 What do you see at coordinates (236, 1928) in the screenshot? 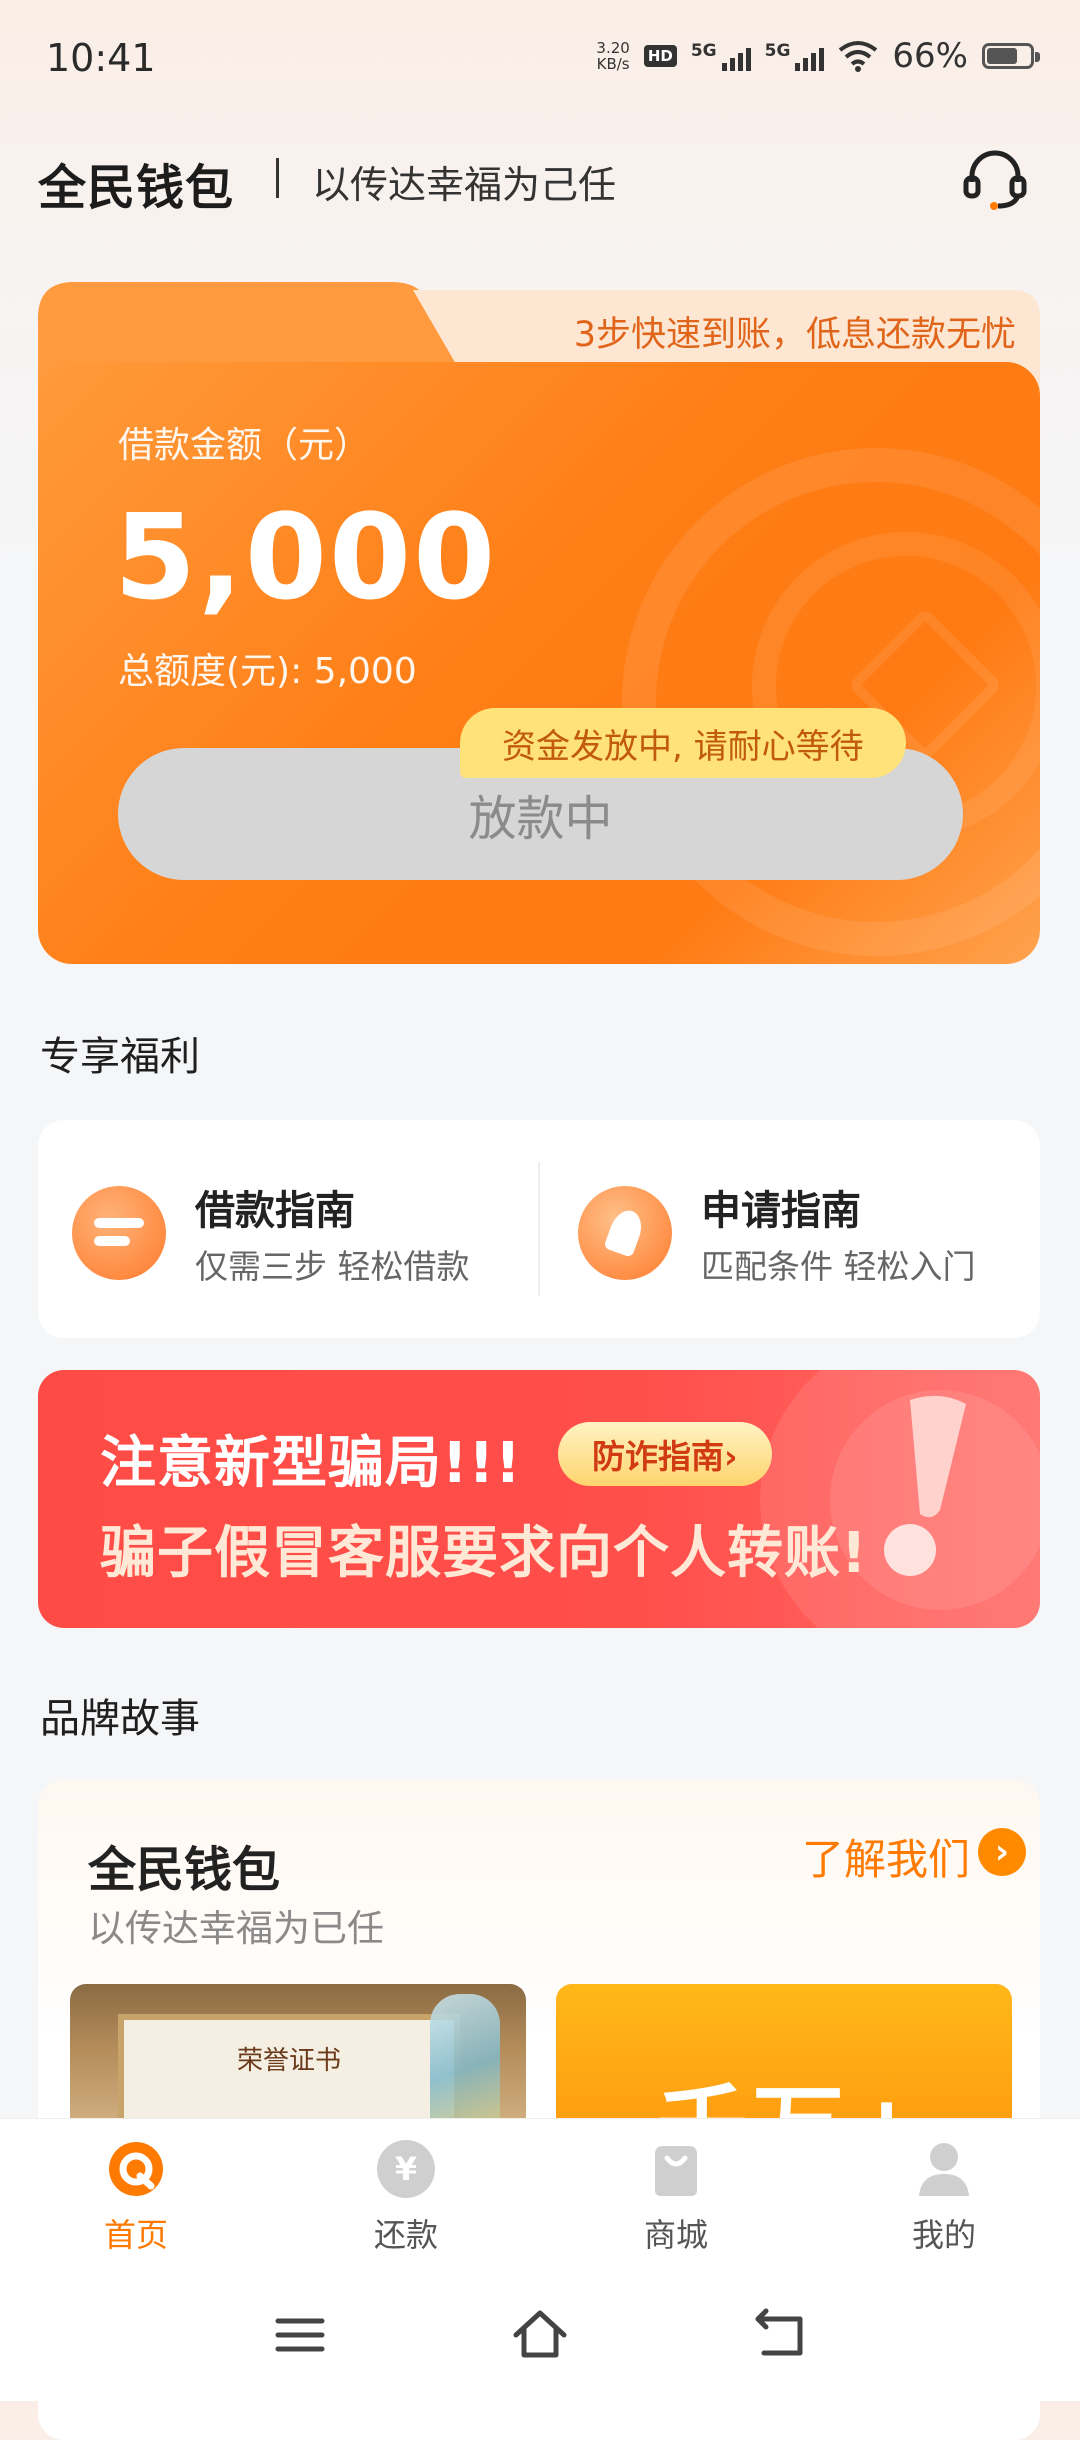
I see `brand-story-subtitle: 以传达幸福为已任` at bounding box center [236, 1928].